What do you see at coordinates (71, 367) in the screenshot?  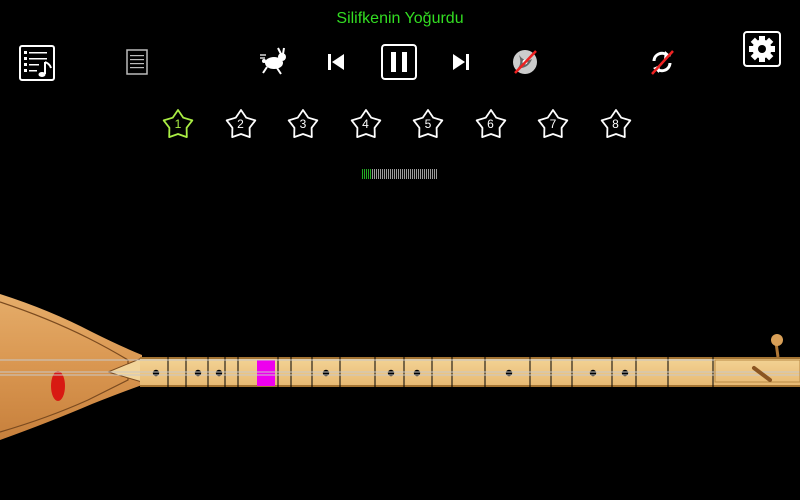 I see `instrument-body` at bounding box center [71, 367].